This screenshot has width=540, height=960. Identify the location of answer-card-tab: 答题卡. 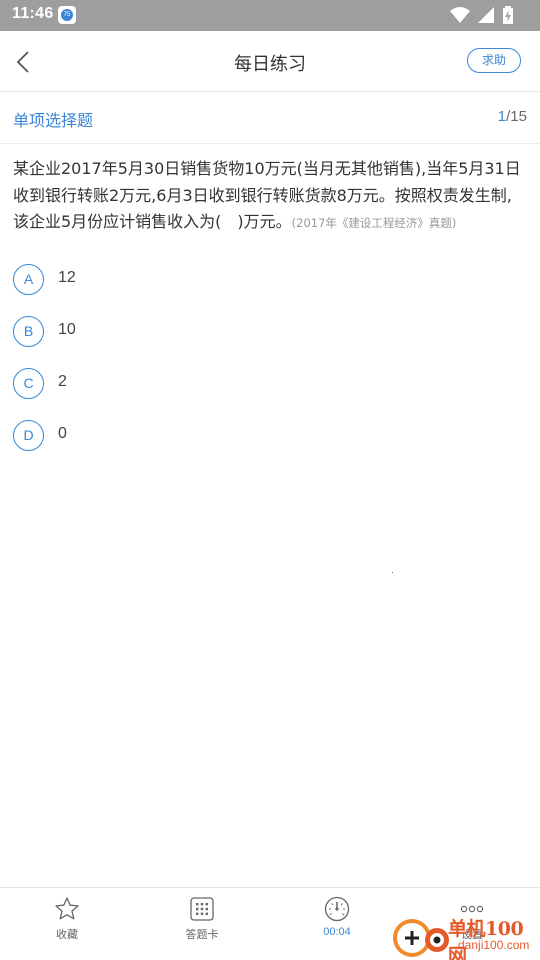
(202, 924).